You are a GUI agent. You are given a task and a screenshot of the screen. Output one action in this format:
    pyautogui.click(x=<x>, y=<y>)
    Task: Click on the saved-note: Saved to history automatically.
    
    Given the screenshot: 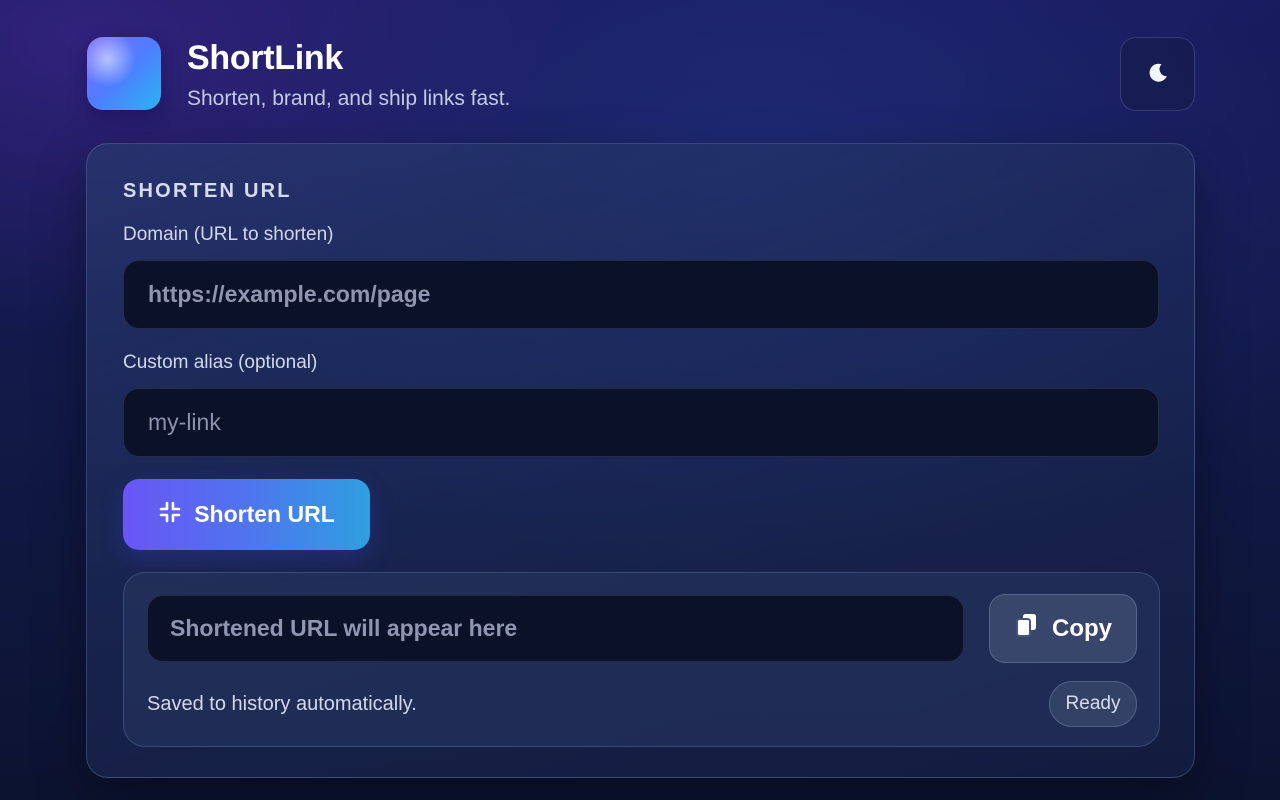 What is the action you would take?
    pyautogui.click(x=282, y=704)
    